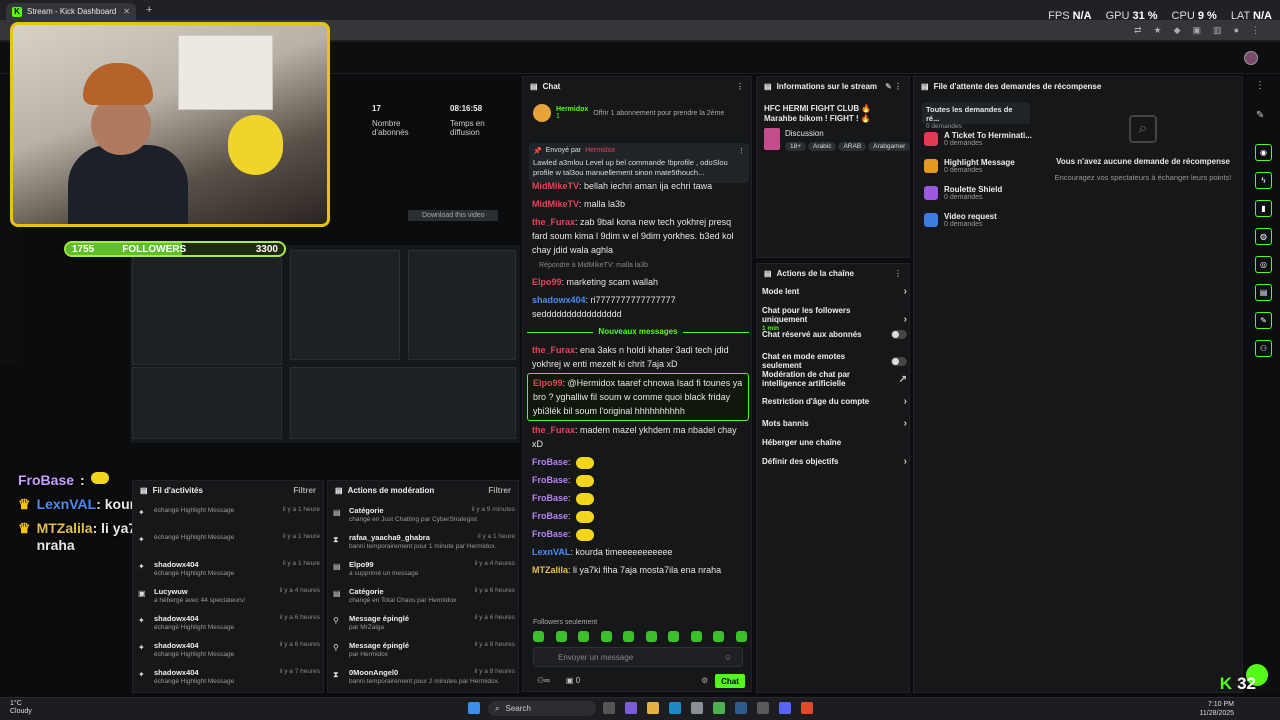 The height and width of the screenshot is (720, 1280). I want to click on actions-menu-icon: ⋮, so click(898, 273).